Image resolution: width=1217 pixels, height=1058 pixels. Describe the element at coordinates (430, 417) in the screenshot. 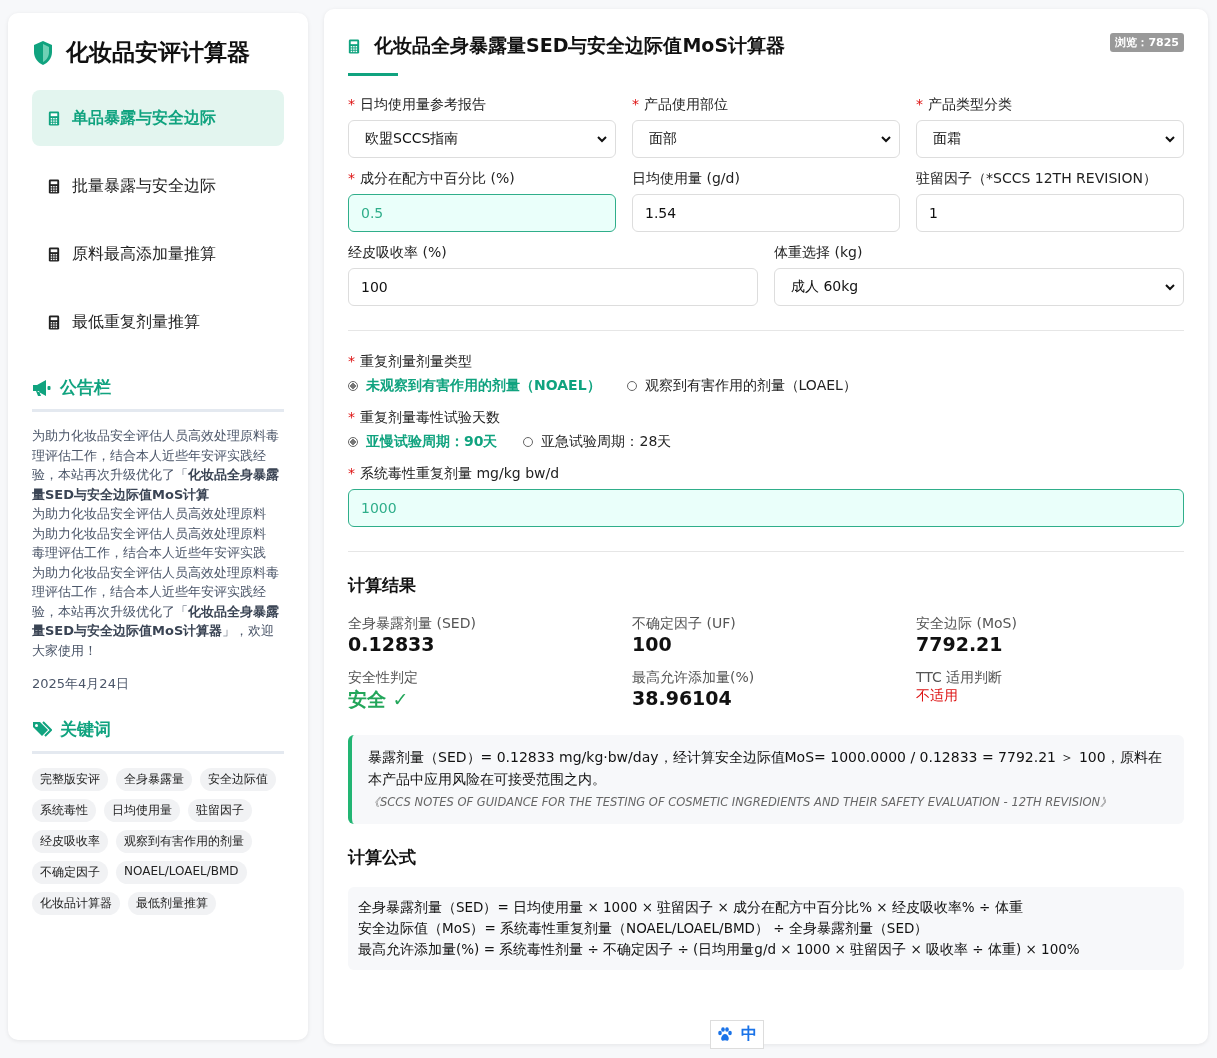

I see `field-label: 重复剂量毒性试验天数` at that location.